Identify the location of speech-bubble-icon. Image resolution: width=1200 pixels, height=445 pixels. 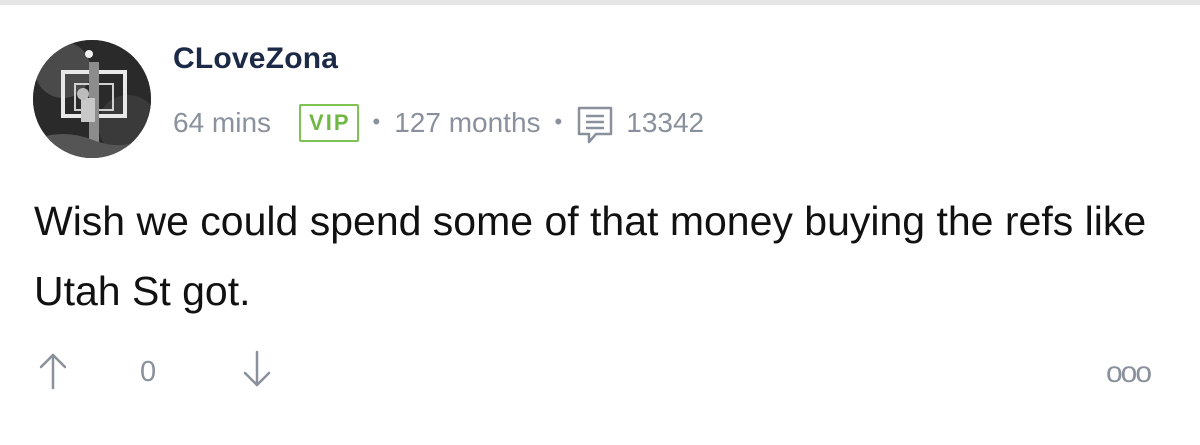
(595, 125).